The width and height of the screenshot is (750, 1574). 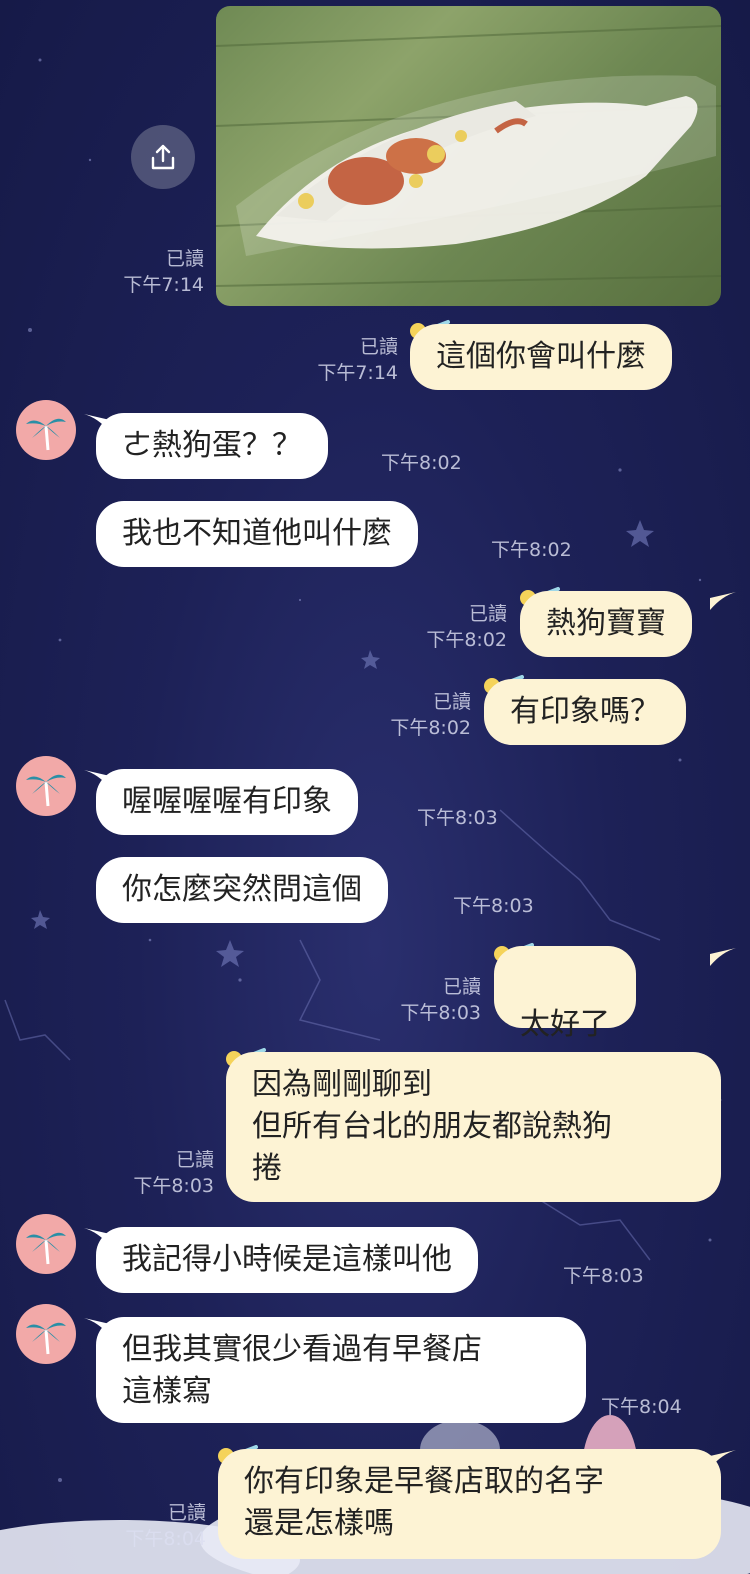 I want to click on photo-message, so click(x=468, y=156).